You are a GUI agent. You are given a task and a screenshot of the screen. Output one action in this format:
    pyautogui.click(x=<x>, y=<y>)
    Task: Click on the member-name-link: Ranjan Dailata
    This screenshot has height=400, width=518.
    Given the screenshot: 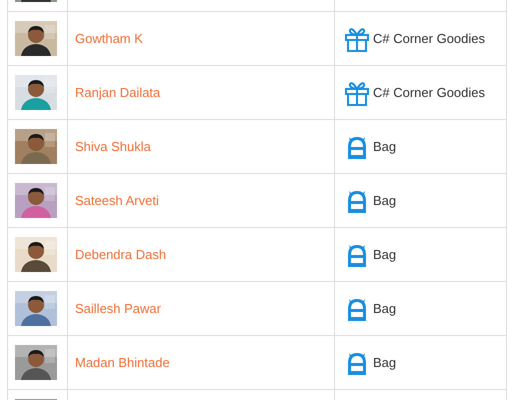 What is the action you would take?
    pyautogui.click(x=117, y=92)
    